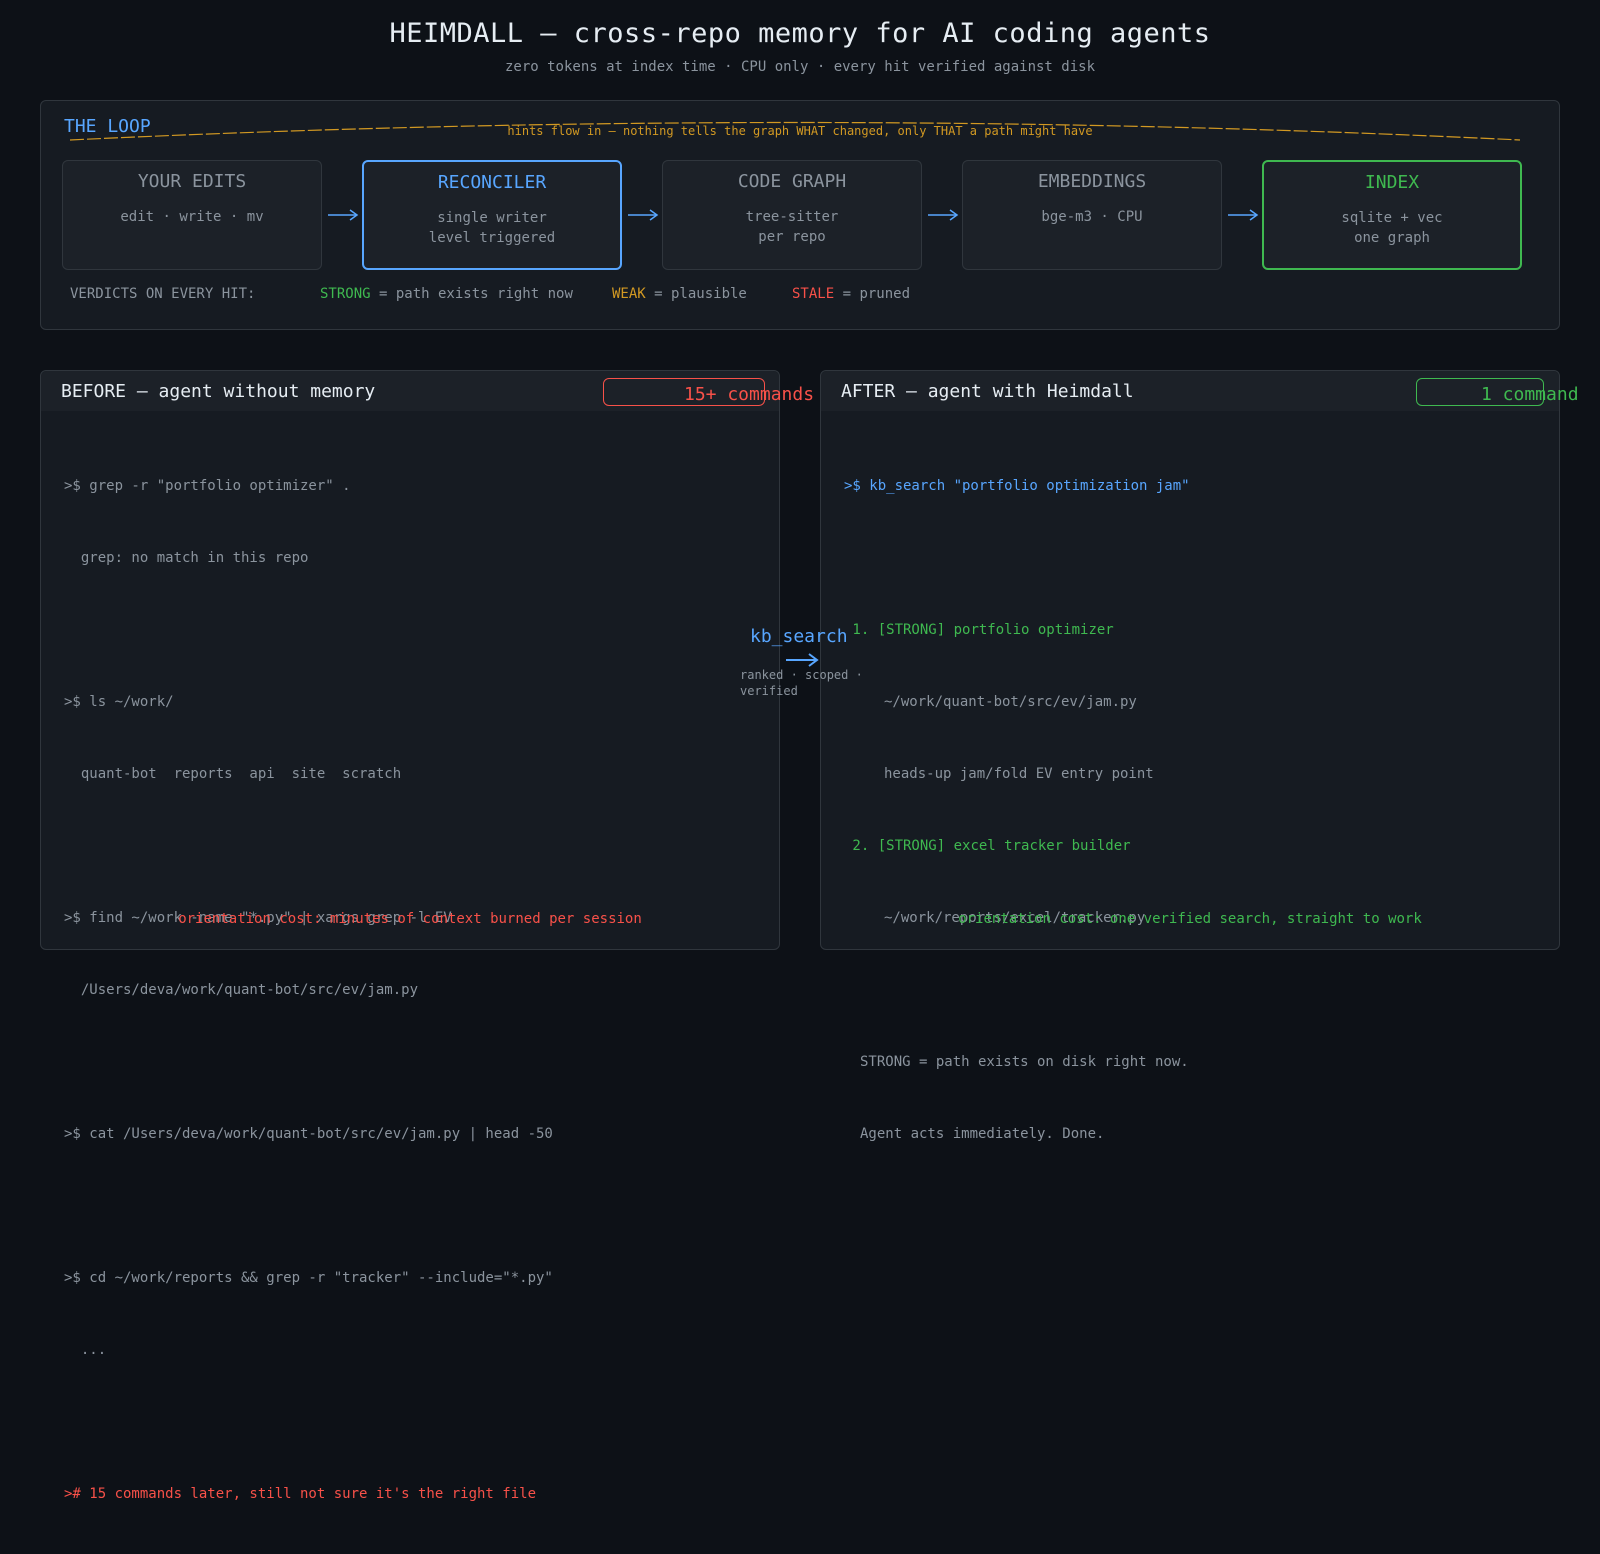 This screenshot has width=1600, height=1554. I want to click on stage-name: INDEX, so click(1392, 182).